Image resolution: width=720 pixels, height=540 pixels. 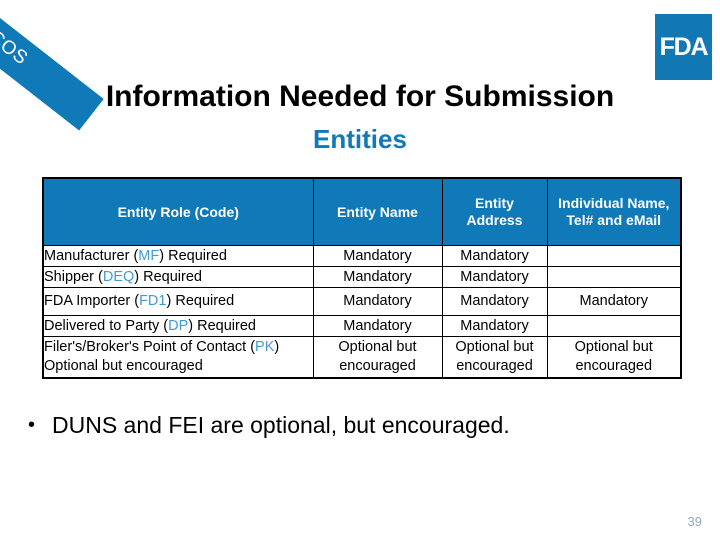 I want to click on cell-entity-role: Delivered to Party (DP) Required, so click(x=178, y=326).